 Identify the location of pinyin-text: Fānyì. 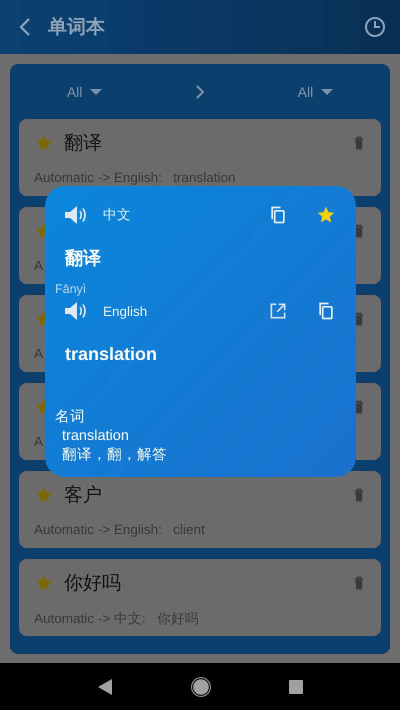
(71, 290).